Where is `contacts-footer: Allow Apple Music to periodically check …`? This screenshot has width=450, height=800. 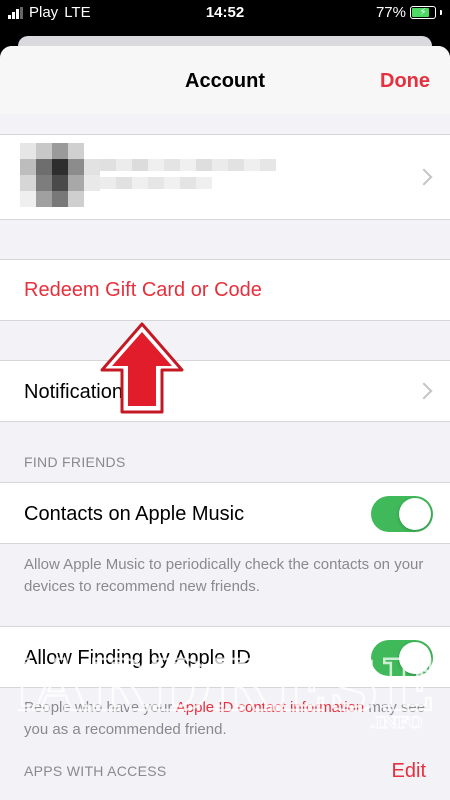 contacts-footer: Allow Apple Music to periodically check … is located at coordinates (224, 575).